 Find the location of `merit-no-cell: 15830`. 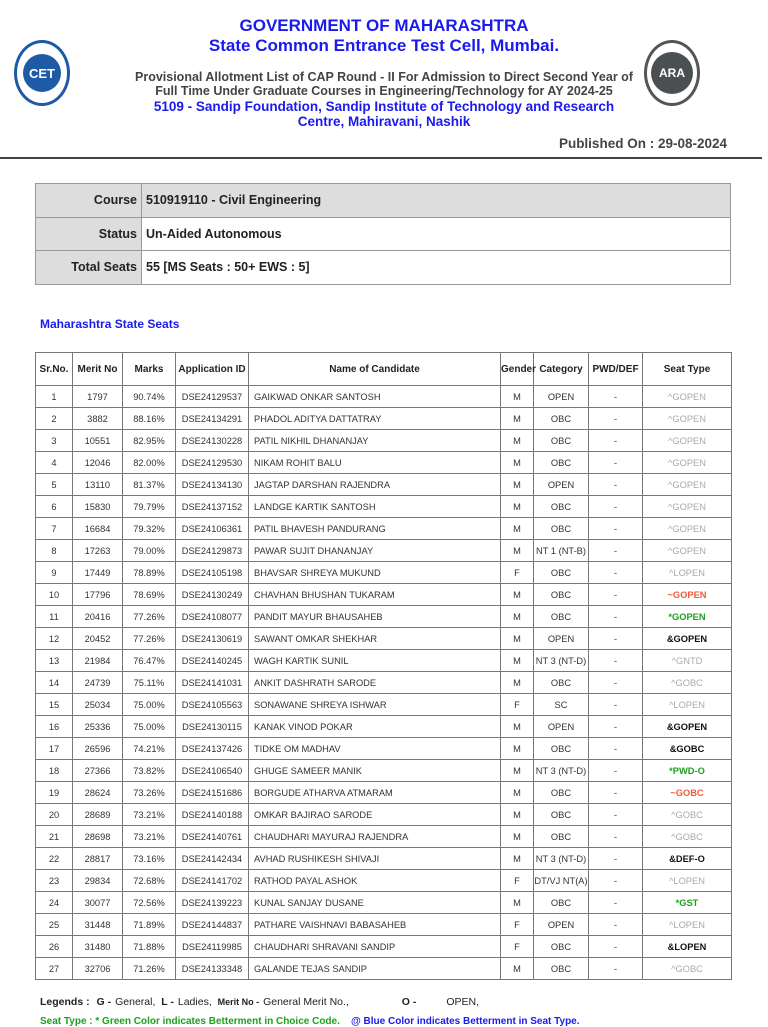

merit-no-cell: 15830 is located at coordinates (97, 506).